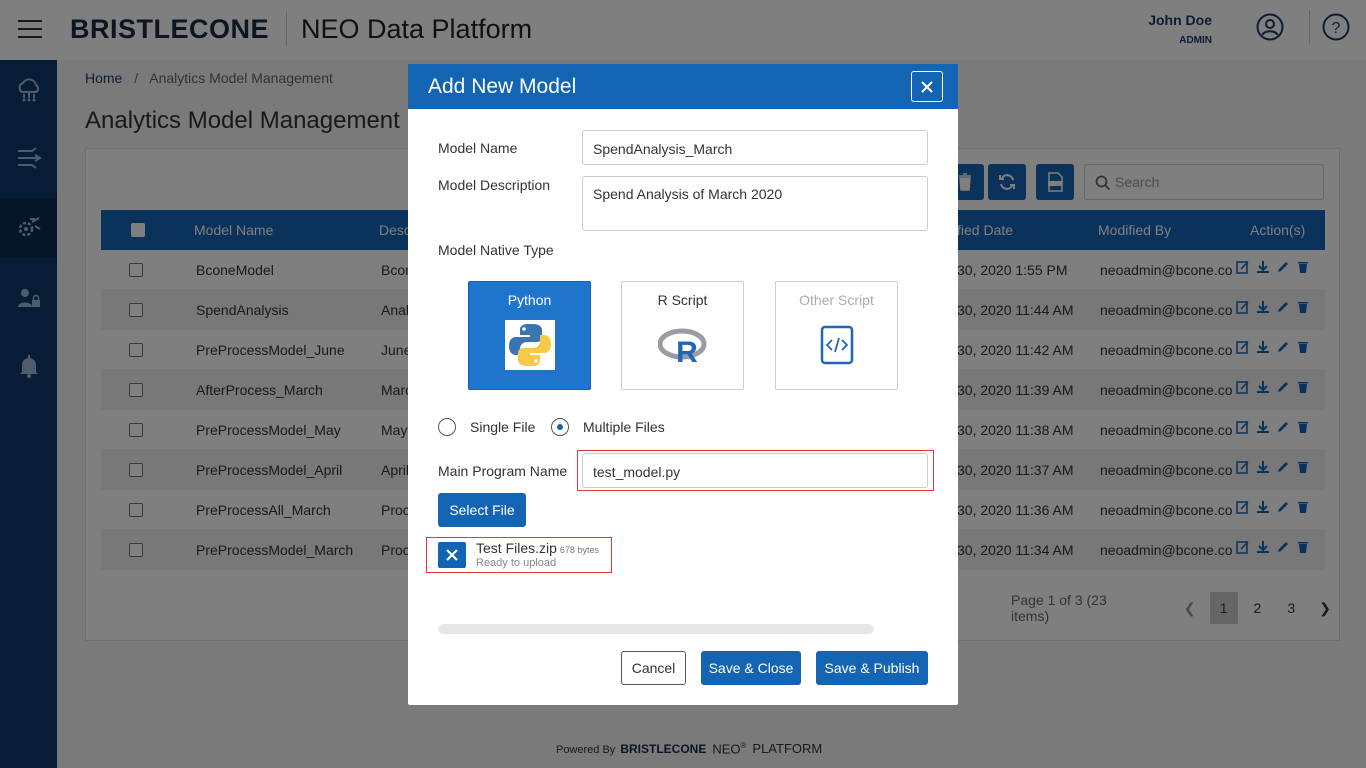 The height and width of the screenshot is (768, 1366). What do you see at coordinates (751, 668) in the screenshot?
I see `save-close-button: Save & Close` at bounding box center [751, 668].